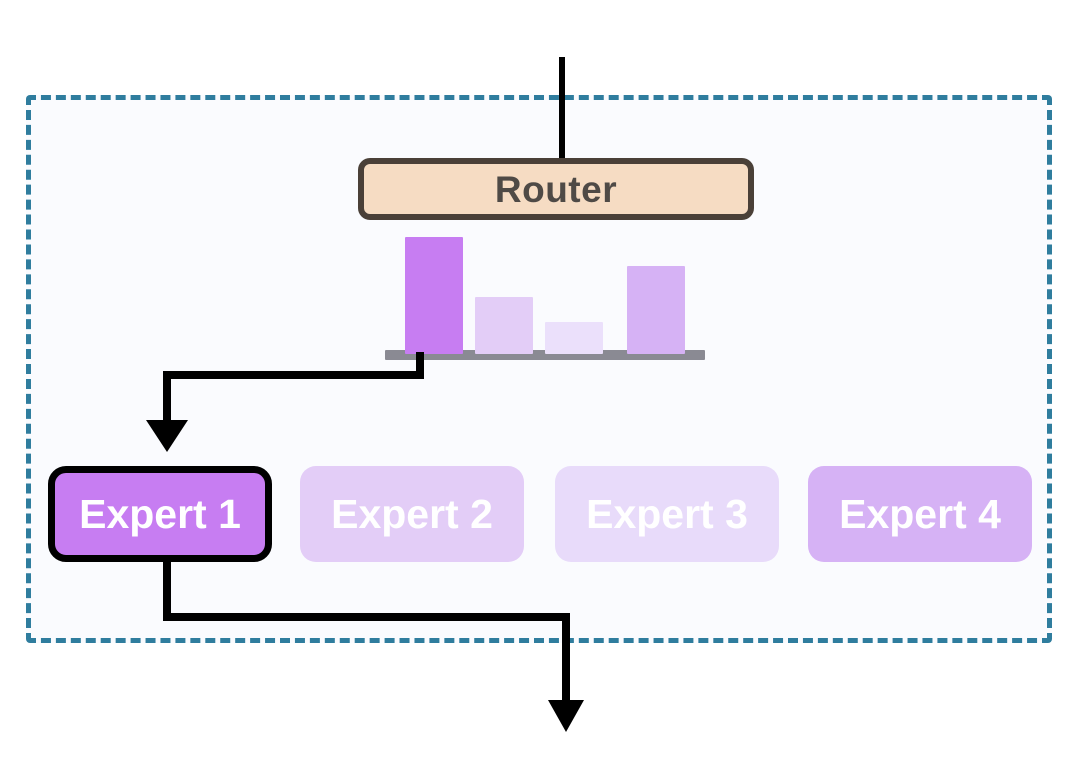  I want to click on router-label: Router, so click(556, 189).